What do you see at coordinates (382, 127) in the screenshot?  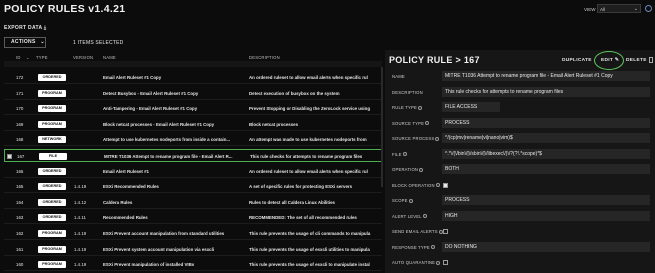 I see `table-scrollbar` at bounding box center [382, 127].